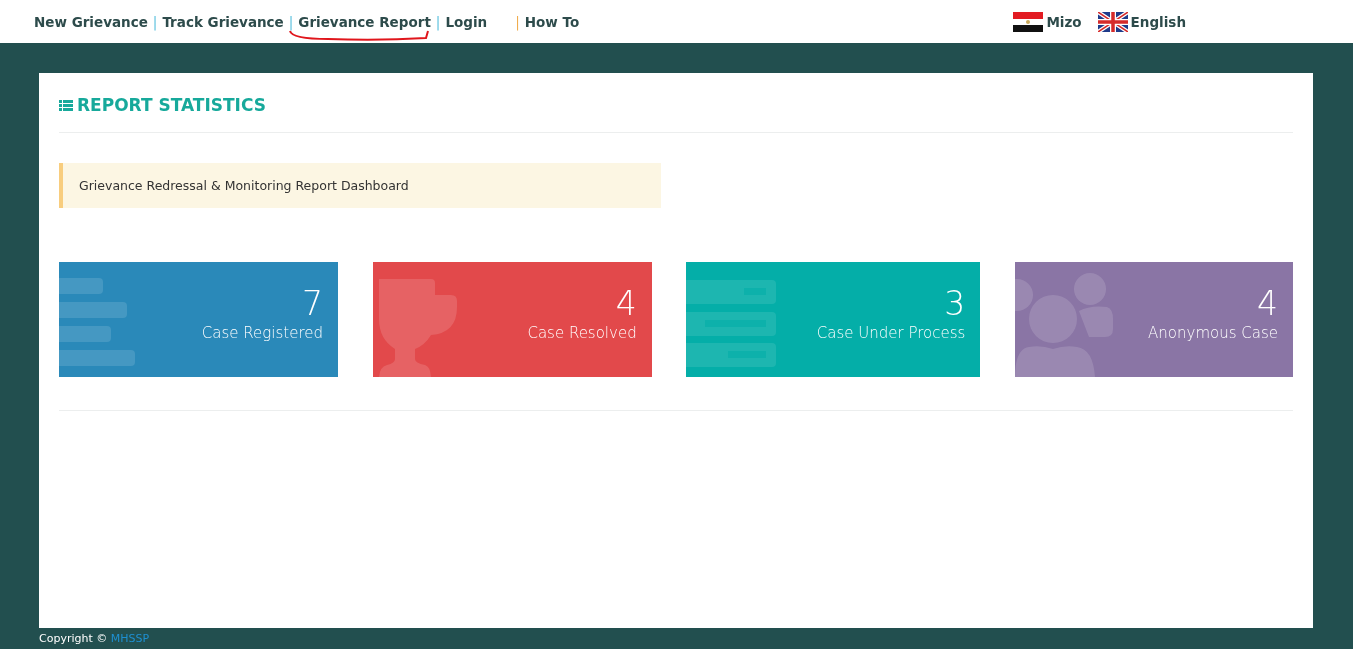 The height and width of the screenshot is (649, 1353). Describe the element at coordinates (466, 21) in the screenshot. I see `nav-link: Login` at that location.